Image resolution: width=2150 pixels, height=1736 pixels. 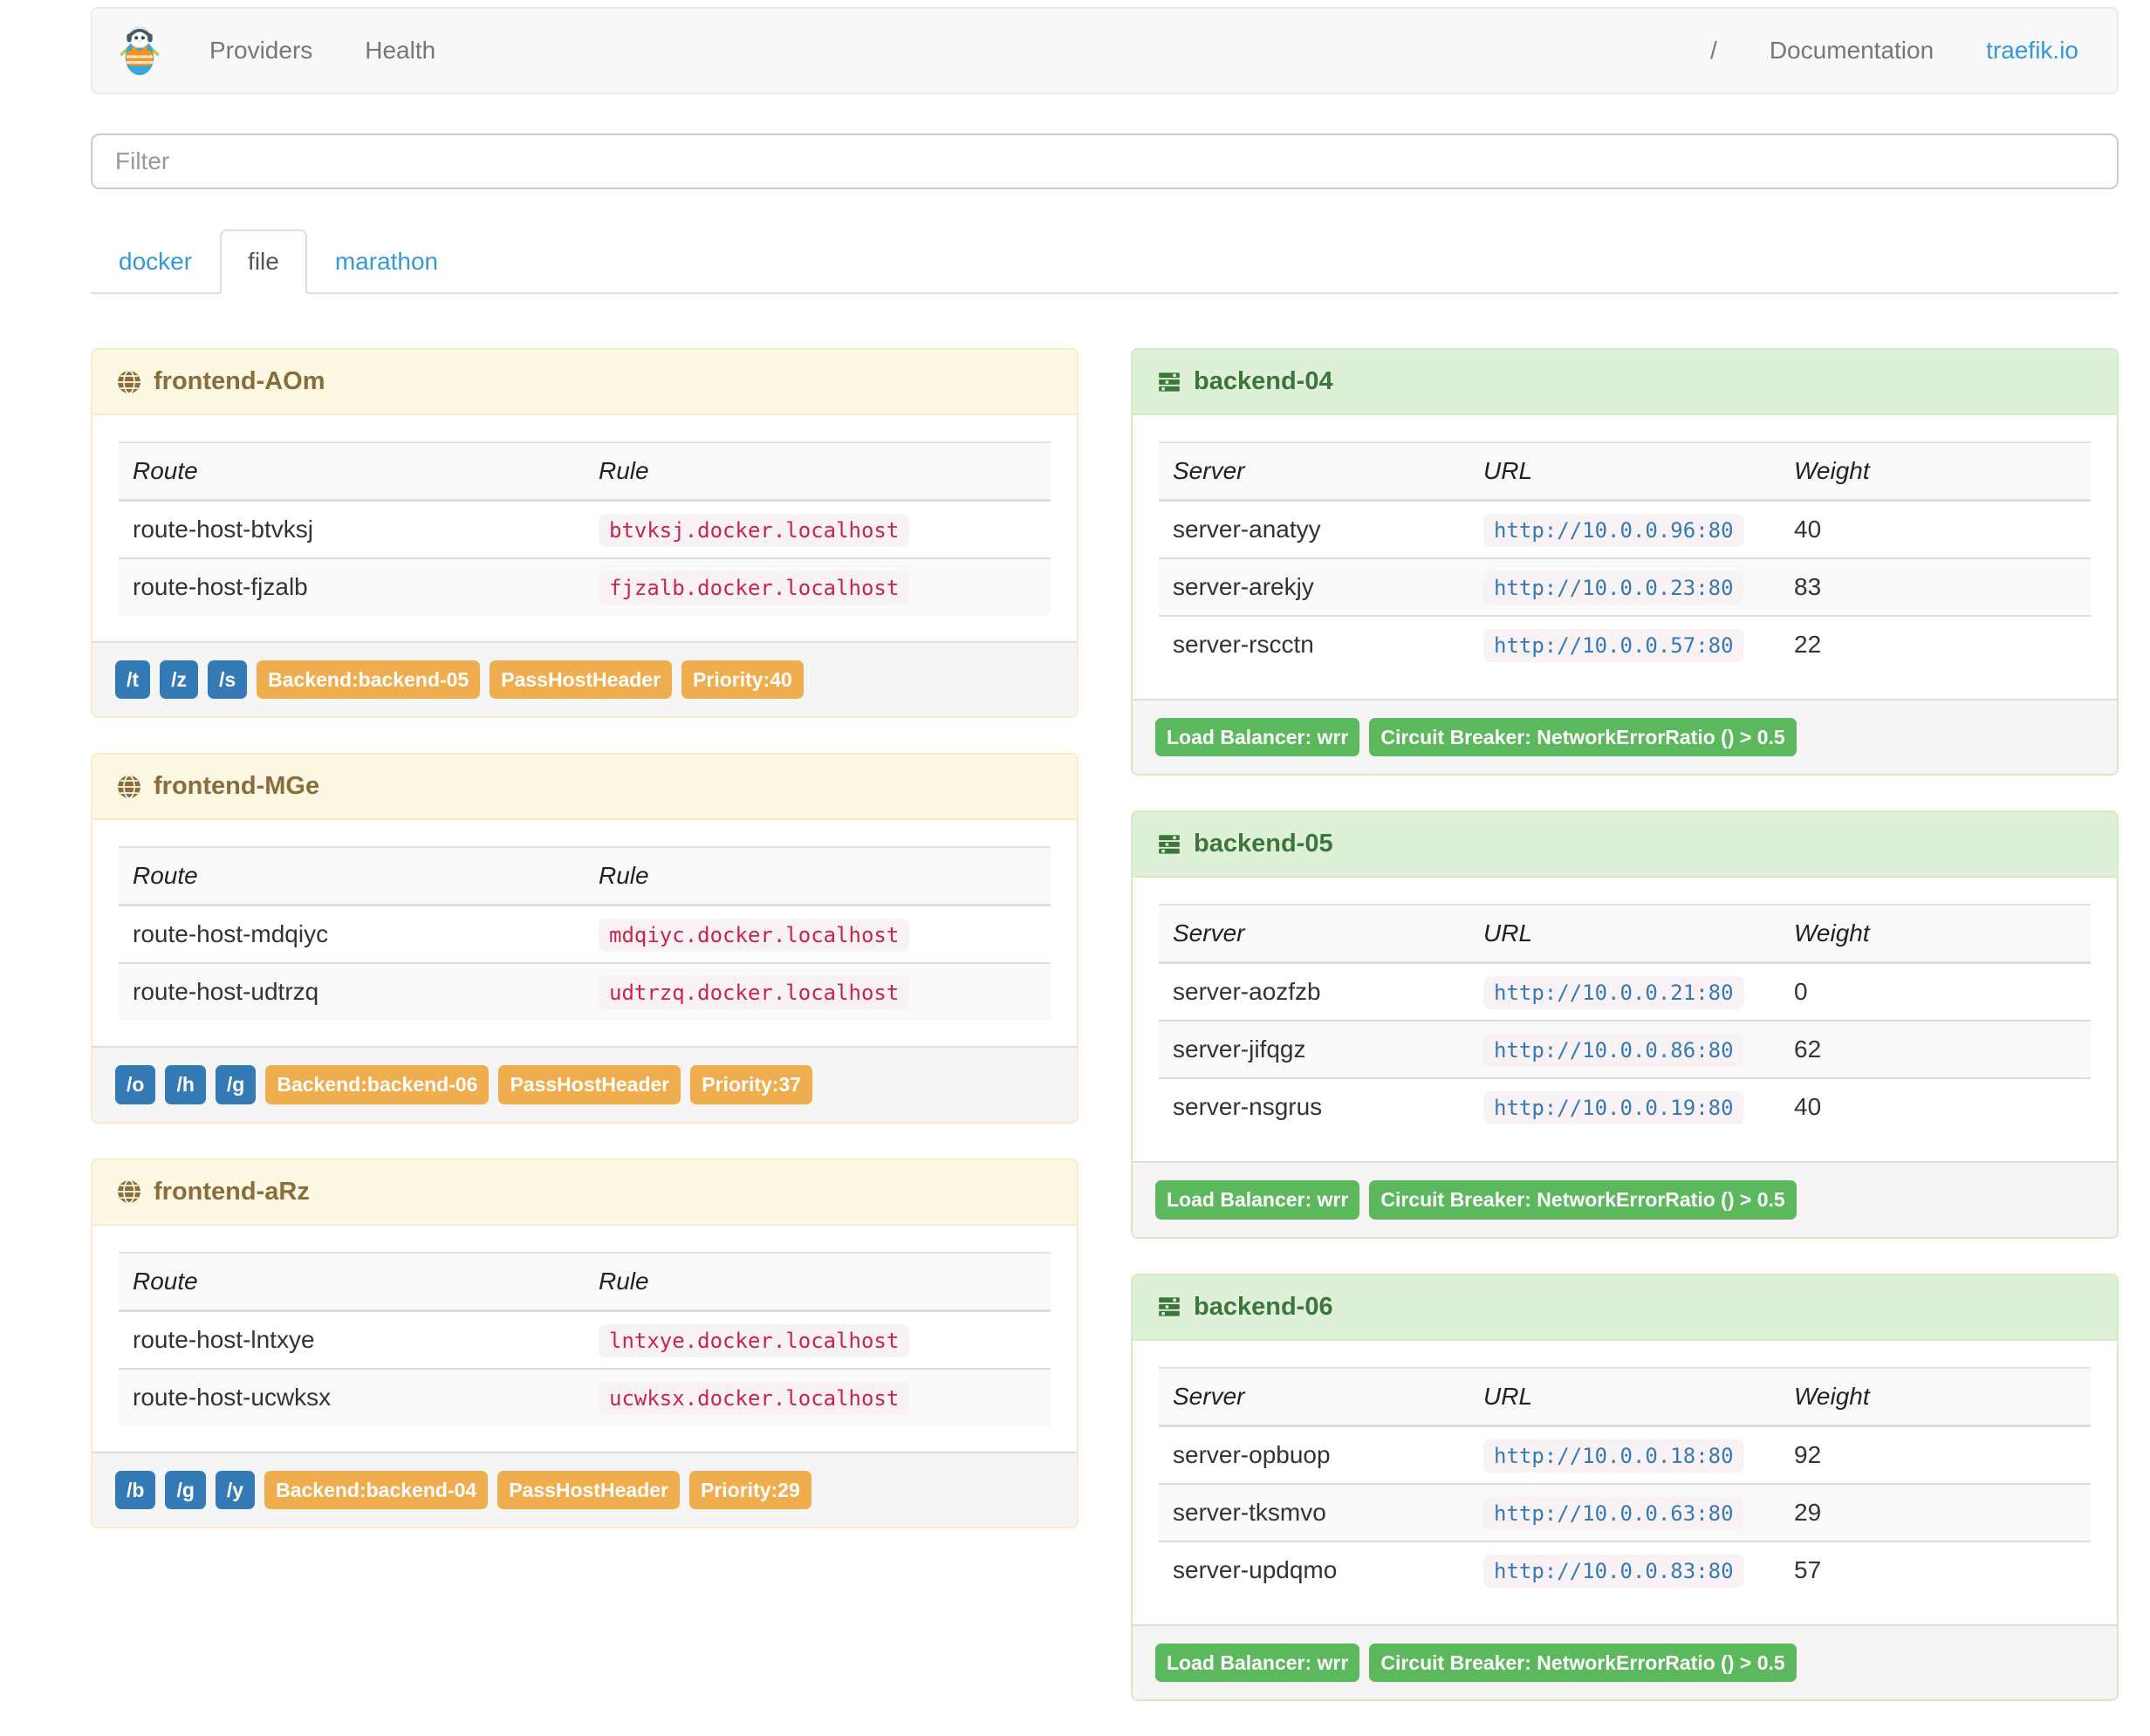 I want to click on server-name: server-tksmvo, so click(x=1249, y=1512).